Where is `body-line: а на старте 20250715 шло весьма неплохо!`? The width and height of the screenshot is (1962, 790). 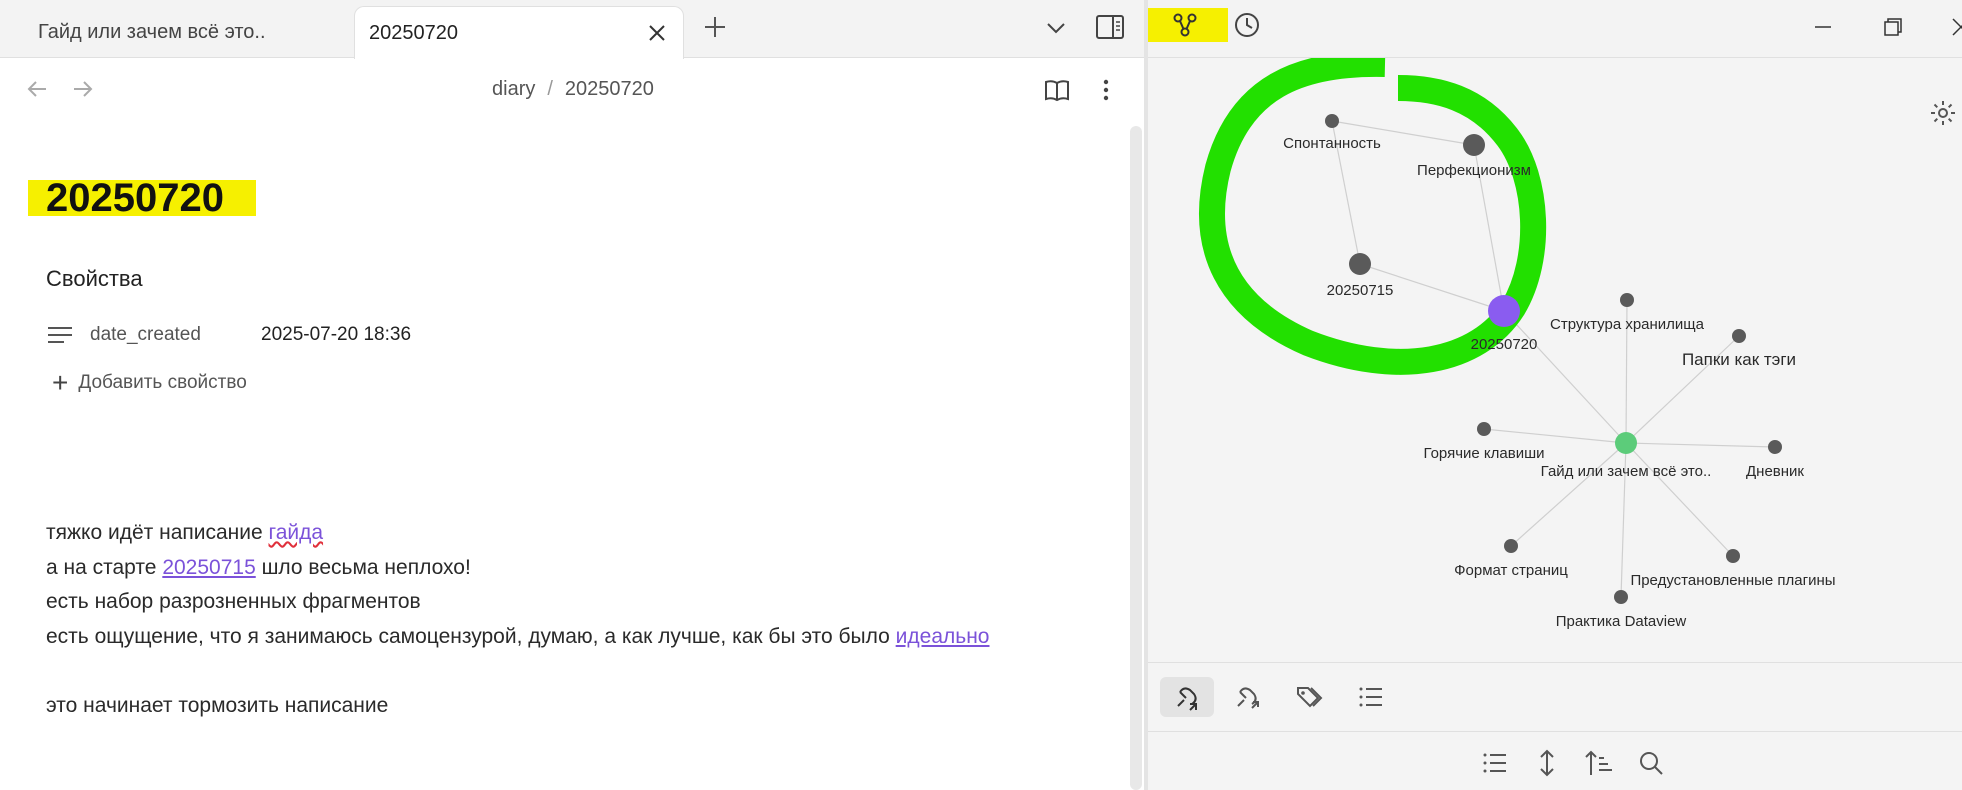 body-line: а на старте 20250715 шло весьма неплохо! is located at coordinates (517, 568).